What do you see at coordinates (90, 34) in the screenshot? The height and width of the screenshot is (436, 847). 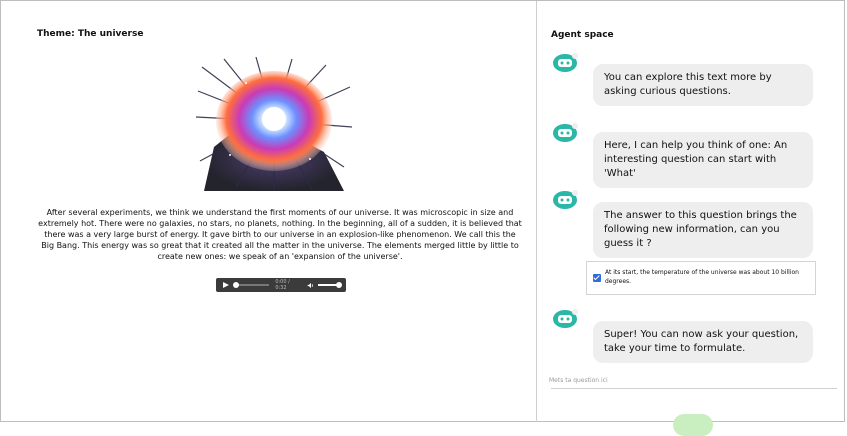 I see `theme-title: Theme: The universe` at bounding box center [90, 34].